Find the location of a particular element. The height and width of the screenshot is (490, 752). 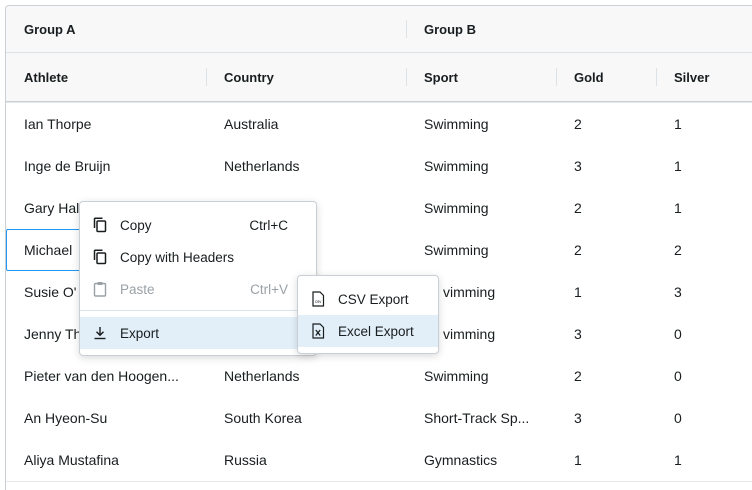

menu-item-label: Copy is located at coordinates (136, 225).